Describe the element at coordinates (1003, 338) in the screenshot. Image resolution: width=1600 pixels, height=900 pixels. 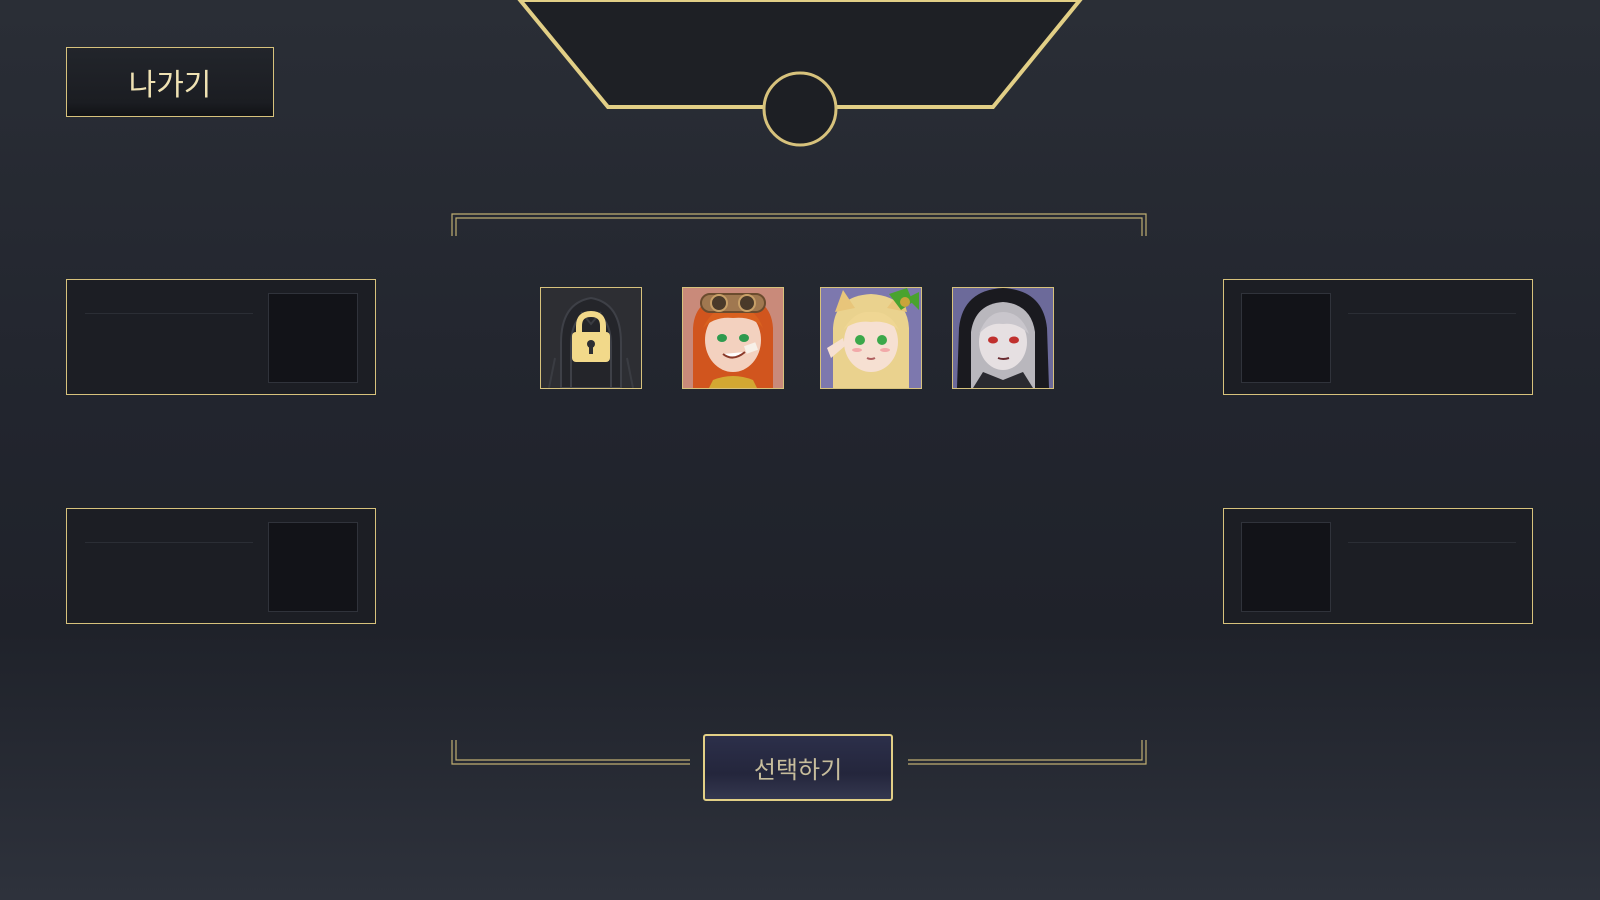
I see `character-portrait-hooded` at that location.